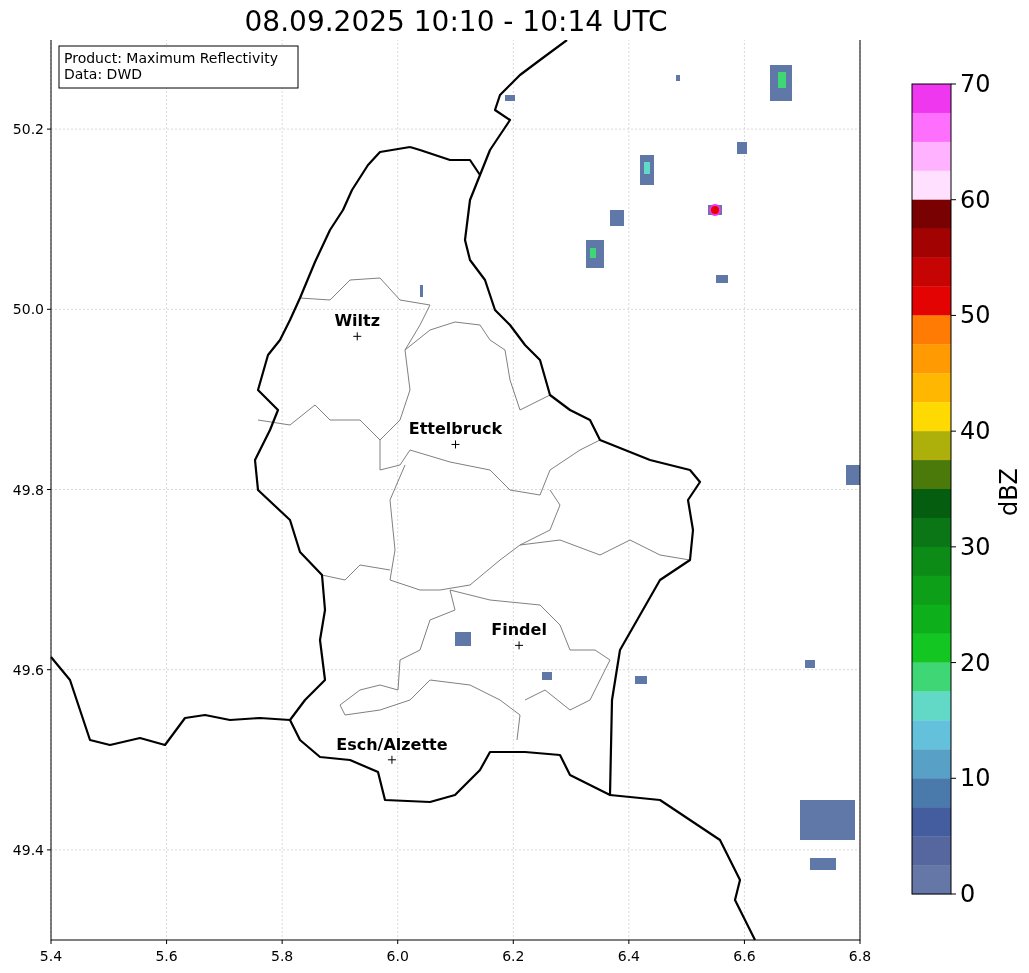 The width and height of the screenshot is (1029, 973). Describe the element at coordinates (28, 849) in the screenshot. I see `tick-label: 49.4` at that location.